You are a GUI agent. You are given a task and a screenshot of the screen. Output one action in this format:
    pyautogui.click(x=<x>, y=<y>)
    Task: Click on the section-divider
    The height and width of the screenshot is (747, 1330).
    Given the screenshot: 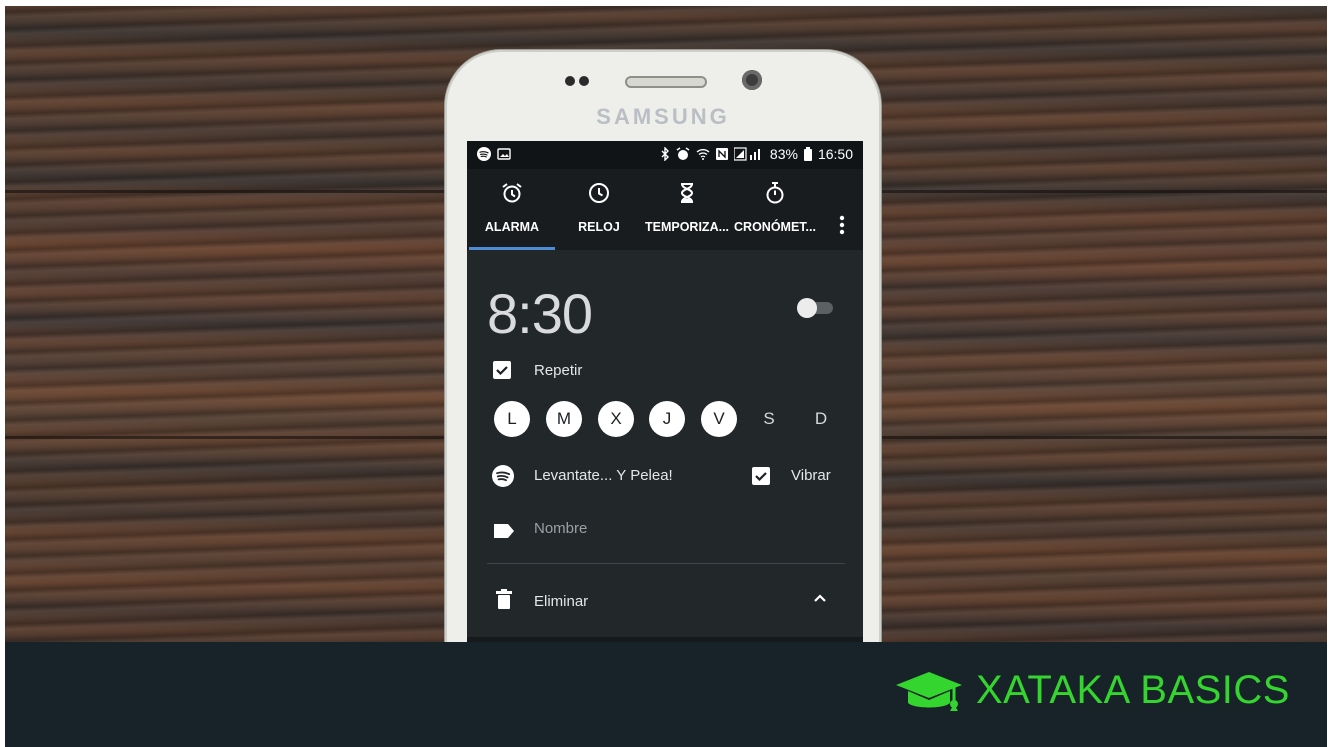 What is the action you would take?
    pyautogui.click(x=666, y=563)
    